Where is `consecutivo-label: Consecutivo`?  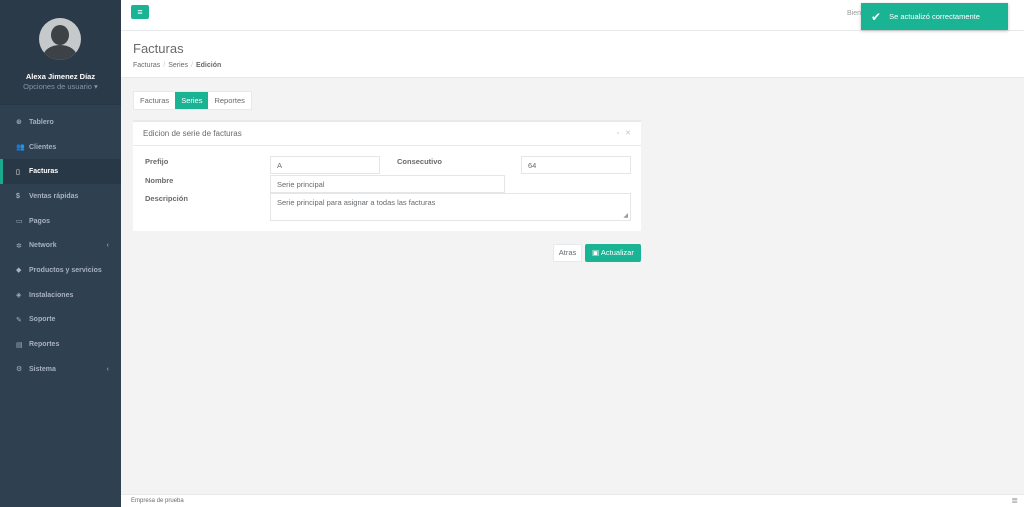 consecutivo-label: Consecutivo is located at coordinates (420, 161).